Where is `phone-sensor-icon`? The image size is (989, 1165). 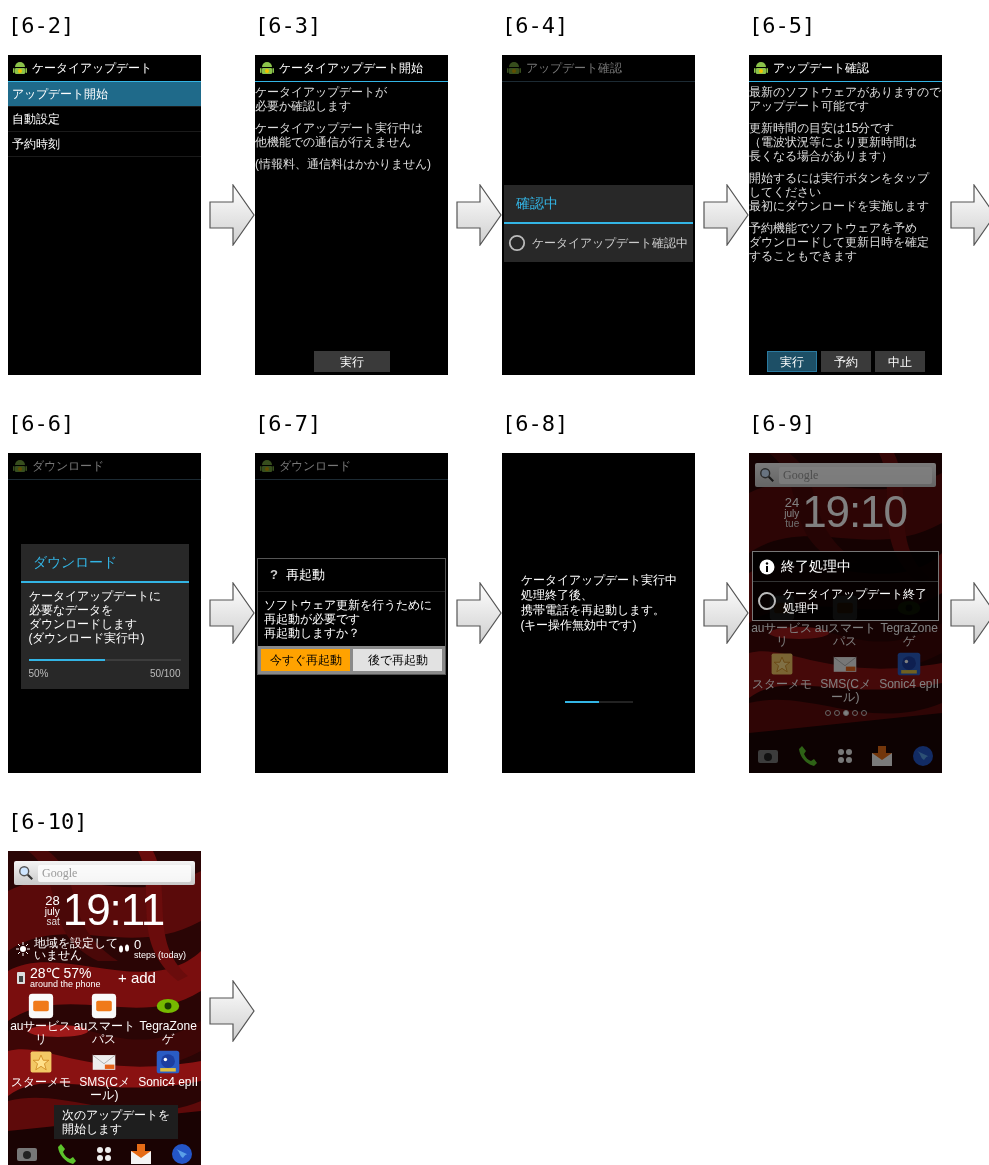
phone-sensor-icon is located at coordinates (21, 977).